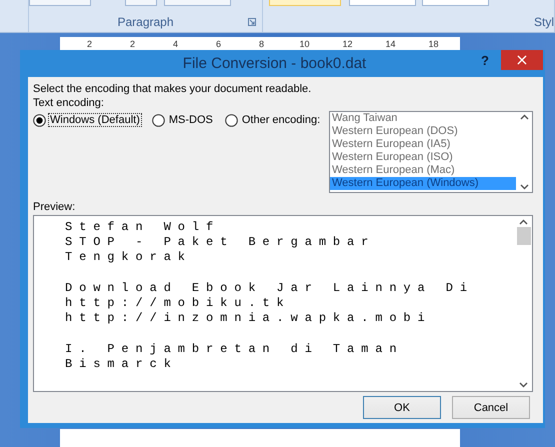 Image resolution: width=555 pixels, height=447 pixels. Describe the element at coordinates (523, 222) in the screenshot. I see `scroll-up-icon` at that location.